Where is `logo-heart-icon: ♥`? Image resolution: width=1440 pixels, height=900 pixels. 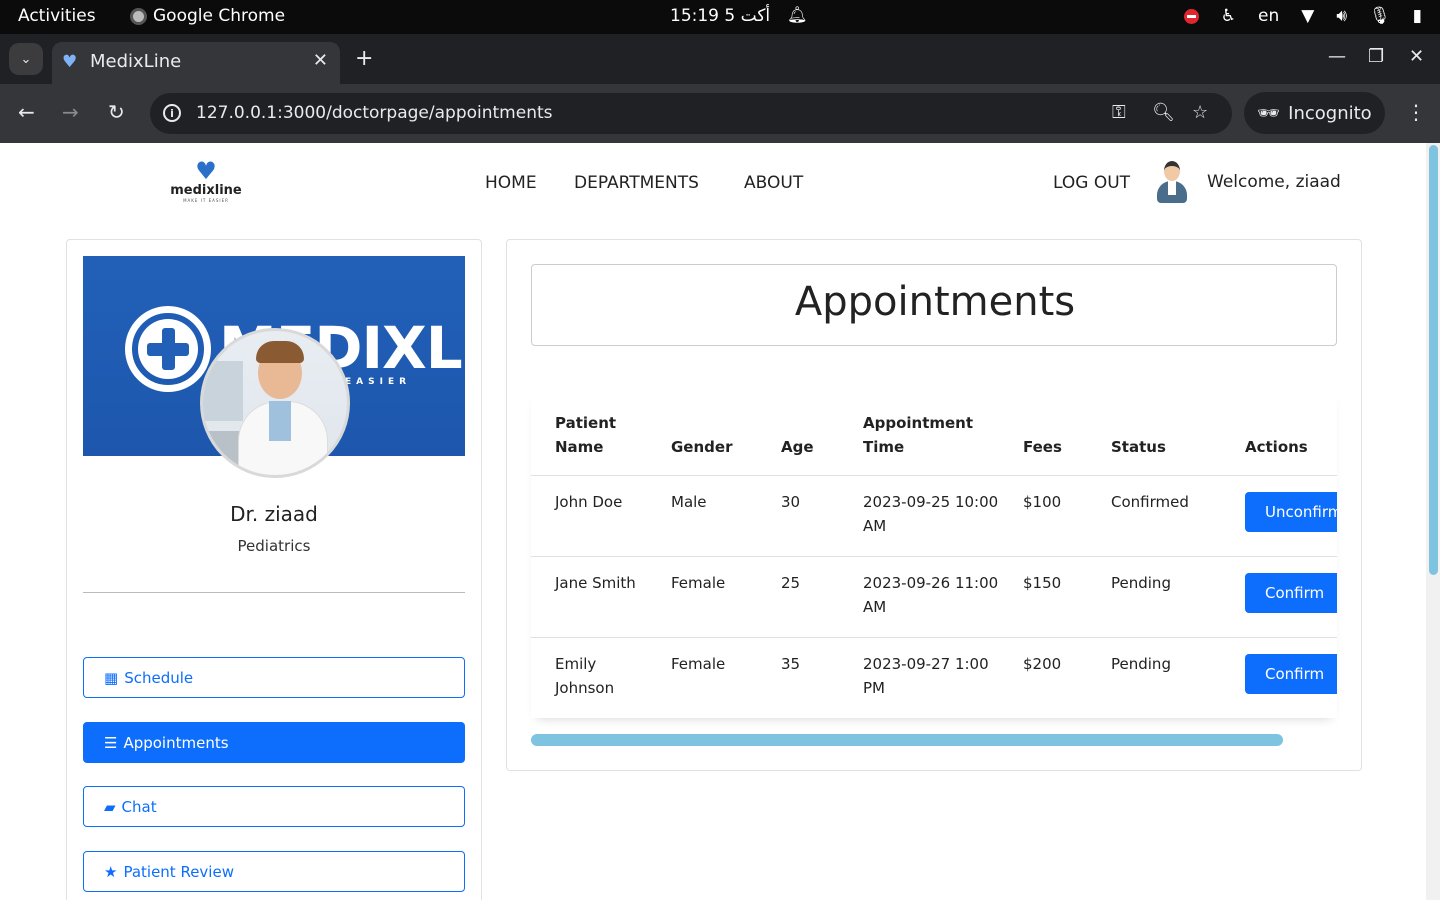
logo-heart-icon: ♥ is located at coordinates (206, 171).